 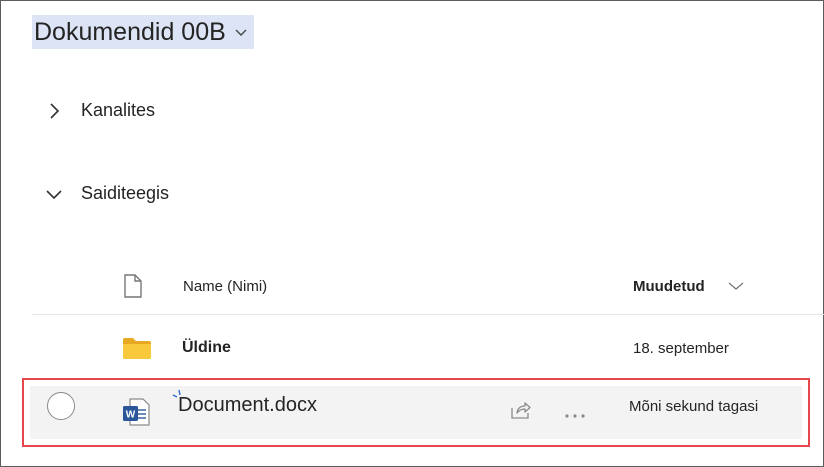 I want to click on more-options-icon, so click(x=575, y=415).